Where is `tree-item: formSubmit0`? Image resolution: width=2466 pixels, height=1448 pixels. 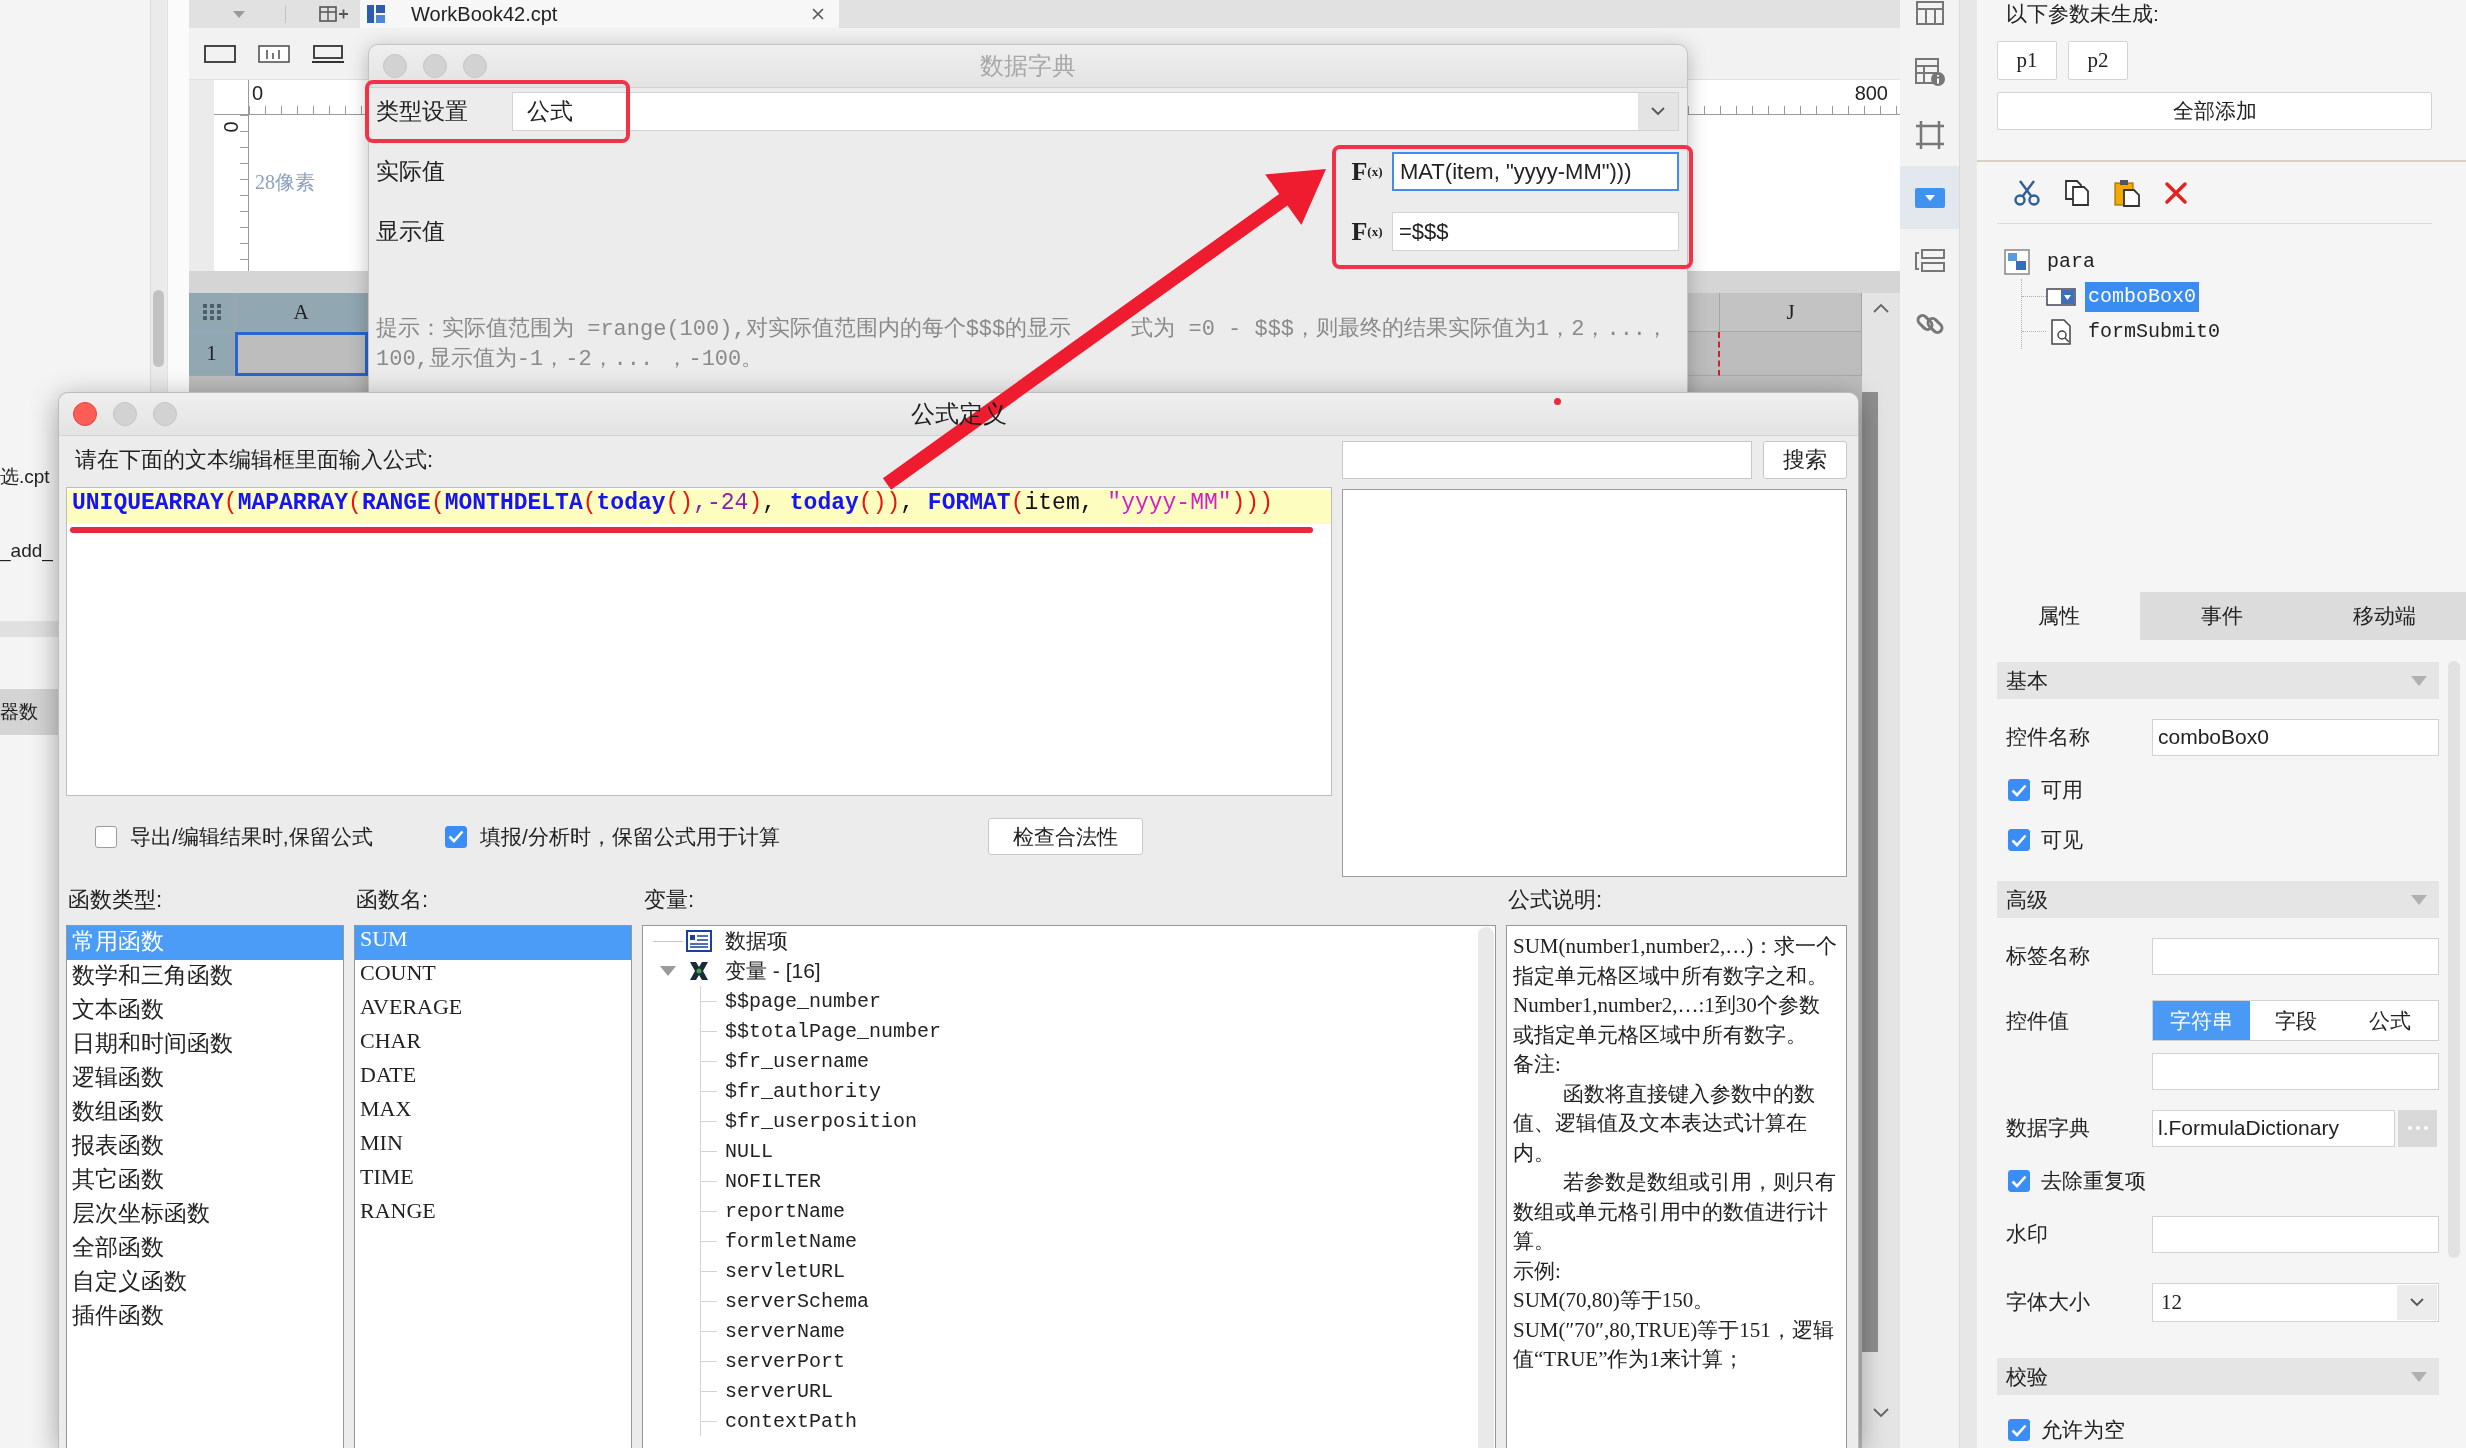
tree-item: formSubmit0 is located at coordinates (2154, 331).